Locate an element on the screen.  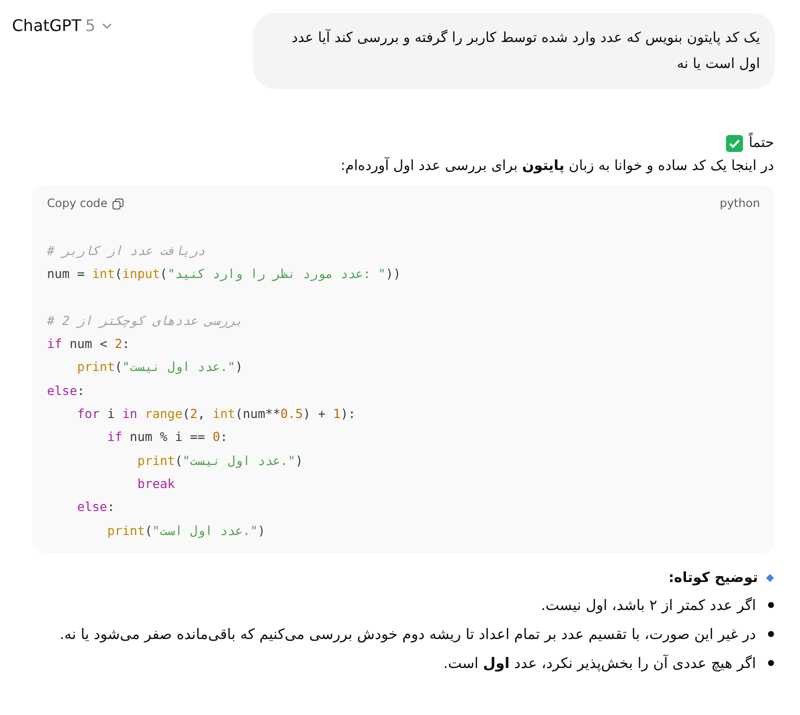
code-line: for i in range(2, int(num**0.5) + 1): is located at coordinates (216, 414).